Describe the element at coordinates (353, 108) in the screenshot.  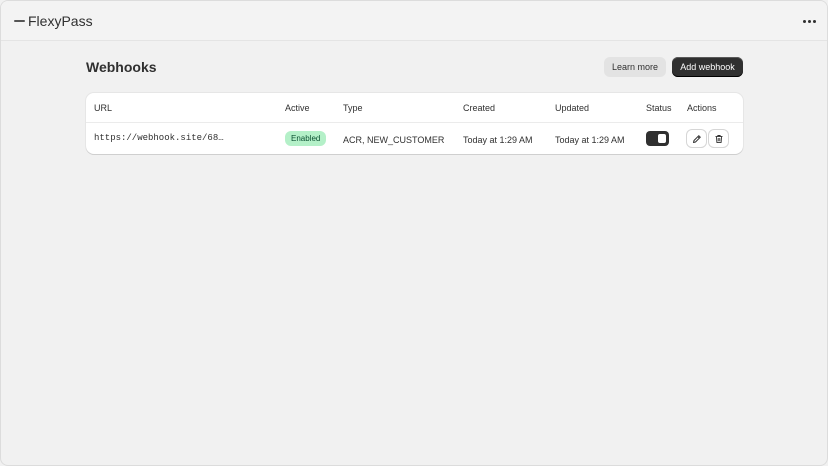
I see `column-header-type: Type` at that location.